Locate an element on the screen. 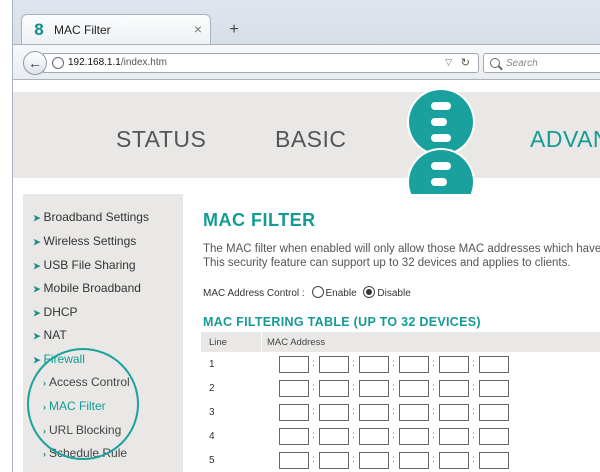 The image size is (600, 472). control-label: MAC Address Control : is located at coordinates (254, 293).